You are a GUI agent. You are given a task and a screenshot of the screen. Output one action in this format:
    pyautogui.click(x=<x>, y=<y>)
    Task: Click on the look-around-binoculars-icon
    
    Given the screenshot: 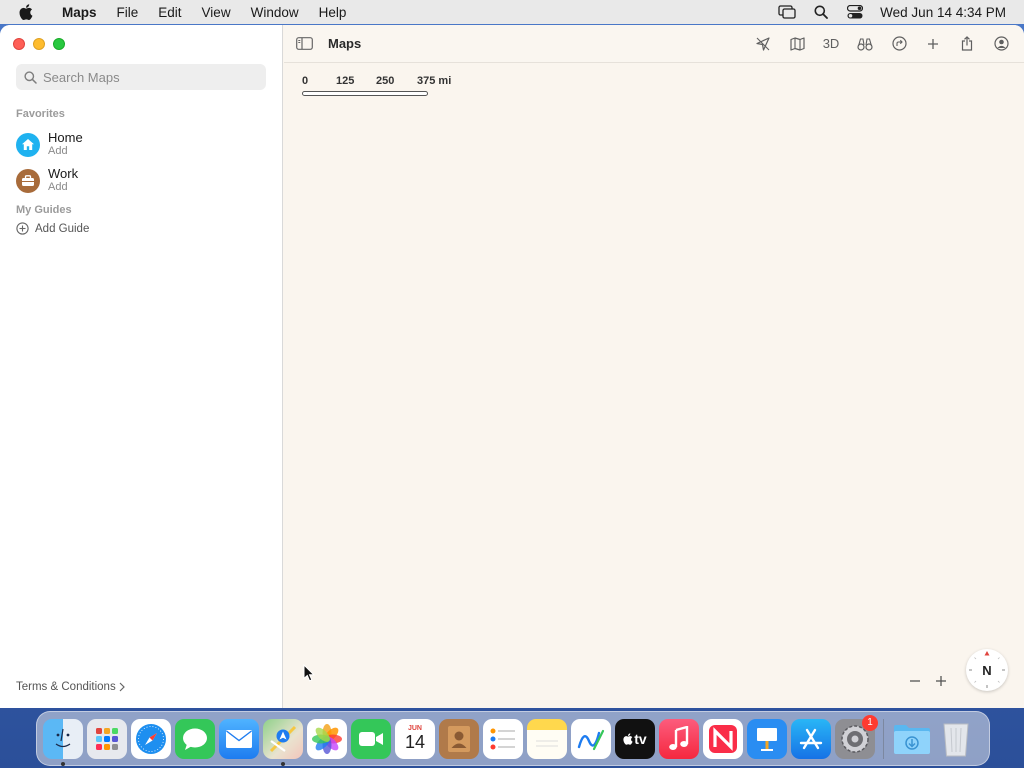 What is the action you would take?
    pyautogui.click(x=865, y=44)
    